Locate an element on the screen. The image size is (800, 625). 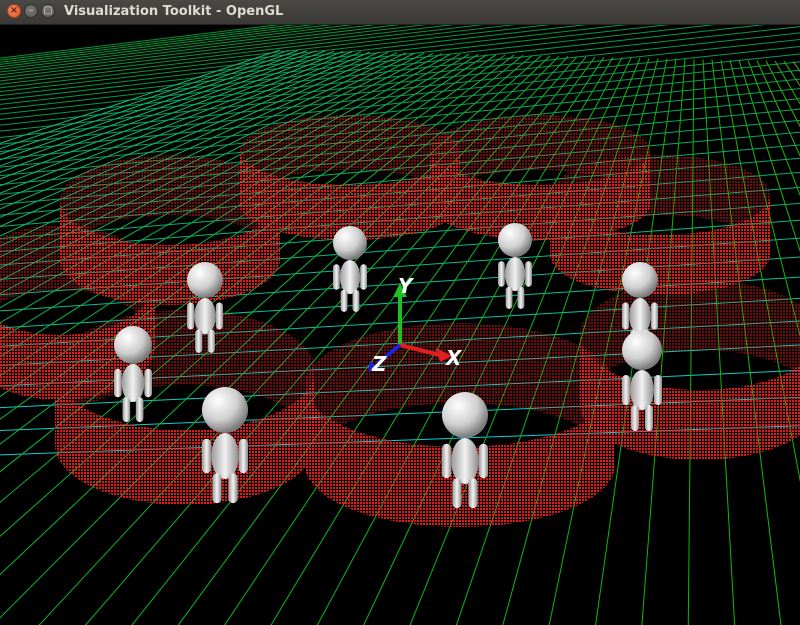
maximize-window-button: □ is located at coordinates (48, 11).